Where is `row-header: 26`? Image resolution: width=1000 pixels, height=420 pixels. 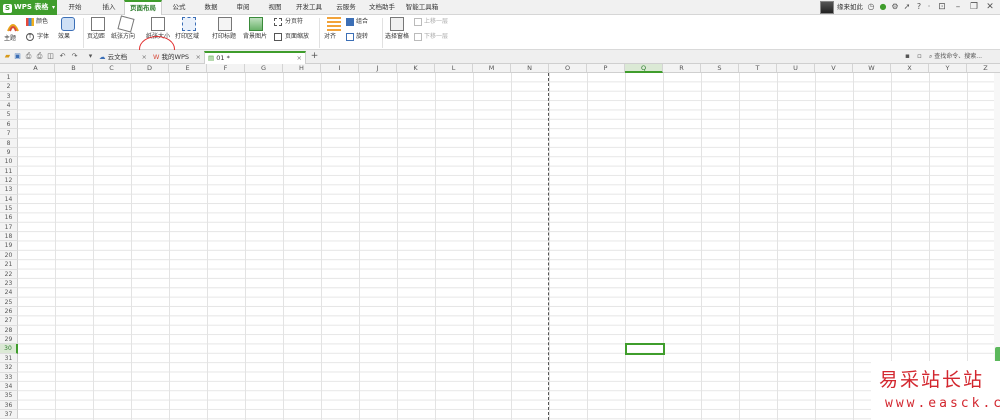 row-header: 26 is located at coordinates (9, 312).